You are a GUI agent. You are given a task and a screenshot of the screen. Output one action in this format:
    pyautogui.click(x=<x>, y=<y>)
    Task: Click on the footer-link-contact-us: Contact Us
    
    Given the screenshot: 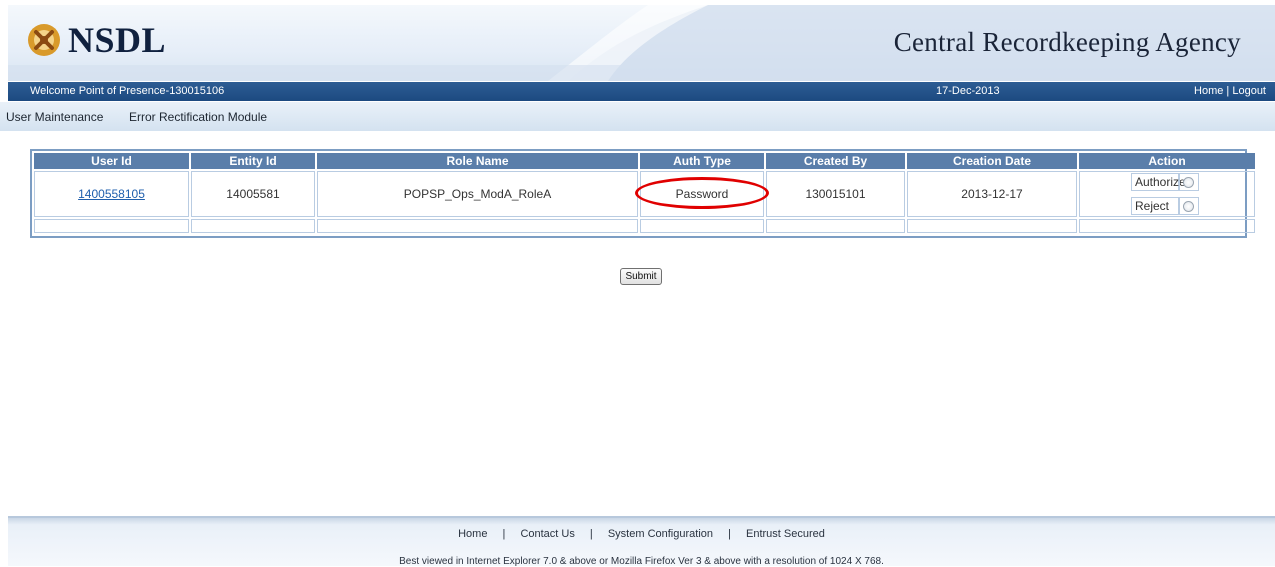 What is the action you would take?
    pyautogui.click(x=547, y=534)
    